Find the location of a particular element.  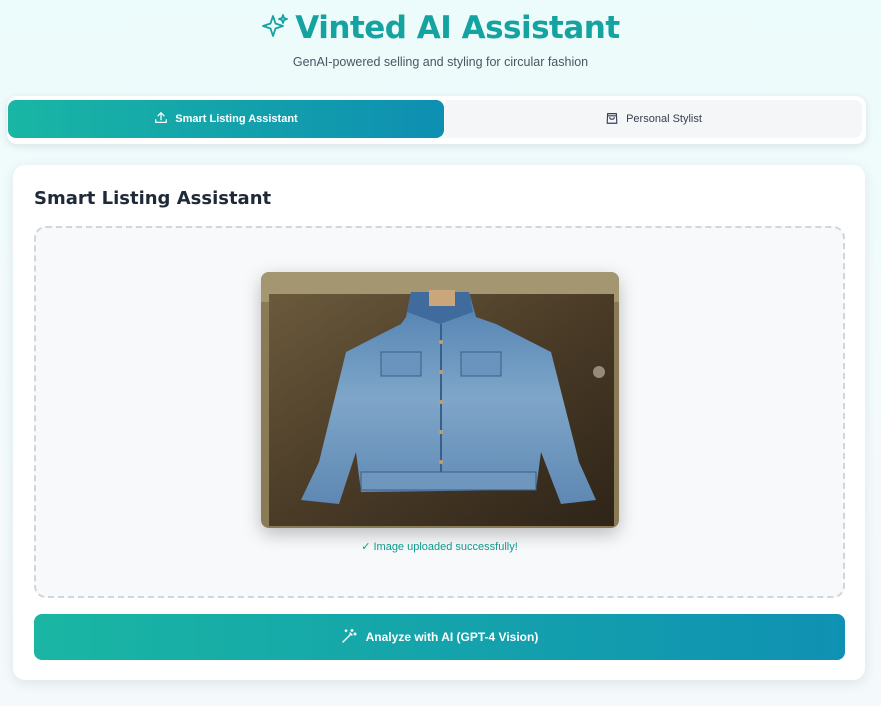

title-row: Vinted AI Assistant is located at coordinates (440, 28).